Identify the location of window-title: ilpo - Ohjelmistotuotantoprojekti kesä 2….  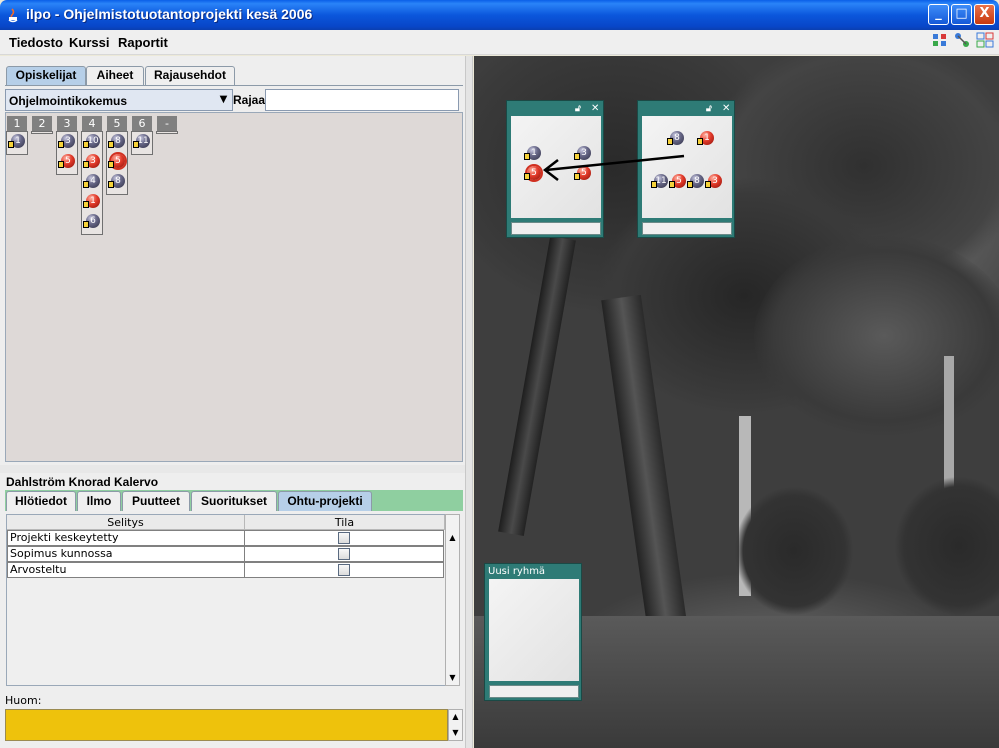
(169, 14).